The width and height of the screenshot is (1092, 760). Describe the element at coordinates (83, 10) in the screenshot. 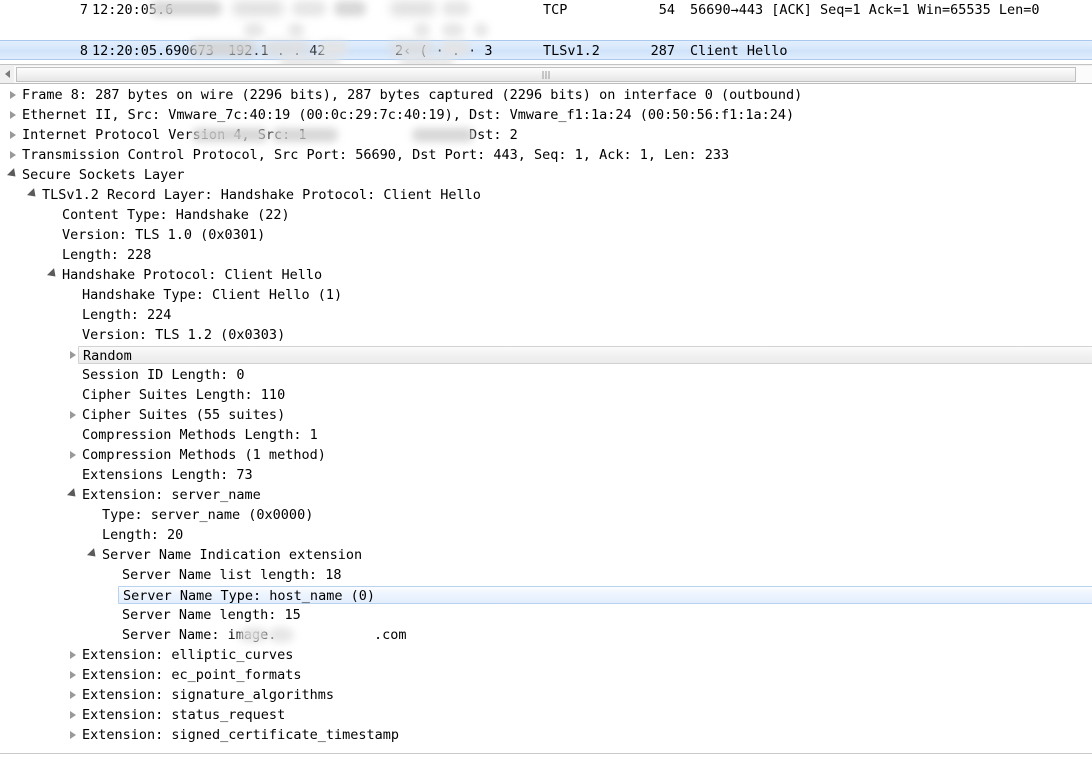

I see `packet-no: 7` at that location.